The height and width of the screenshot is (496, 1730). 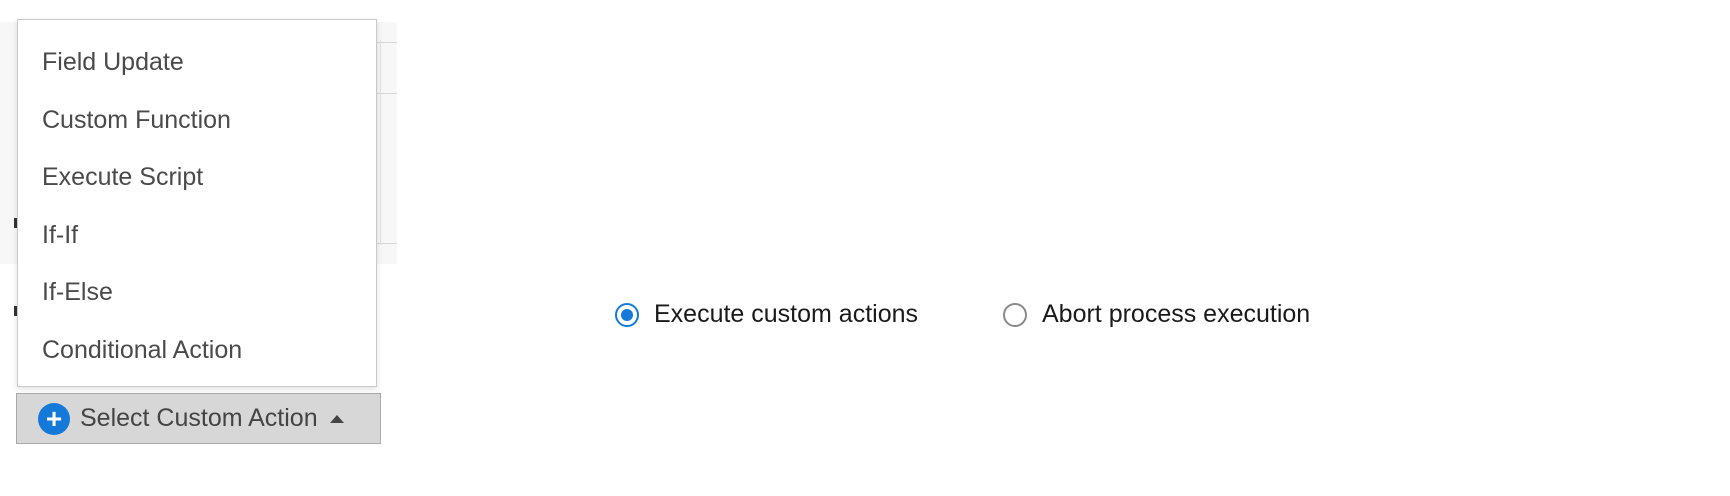 I want to click on radio-execute-custom-actions: Execute custom actions, so click(x=766, y=314).